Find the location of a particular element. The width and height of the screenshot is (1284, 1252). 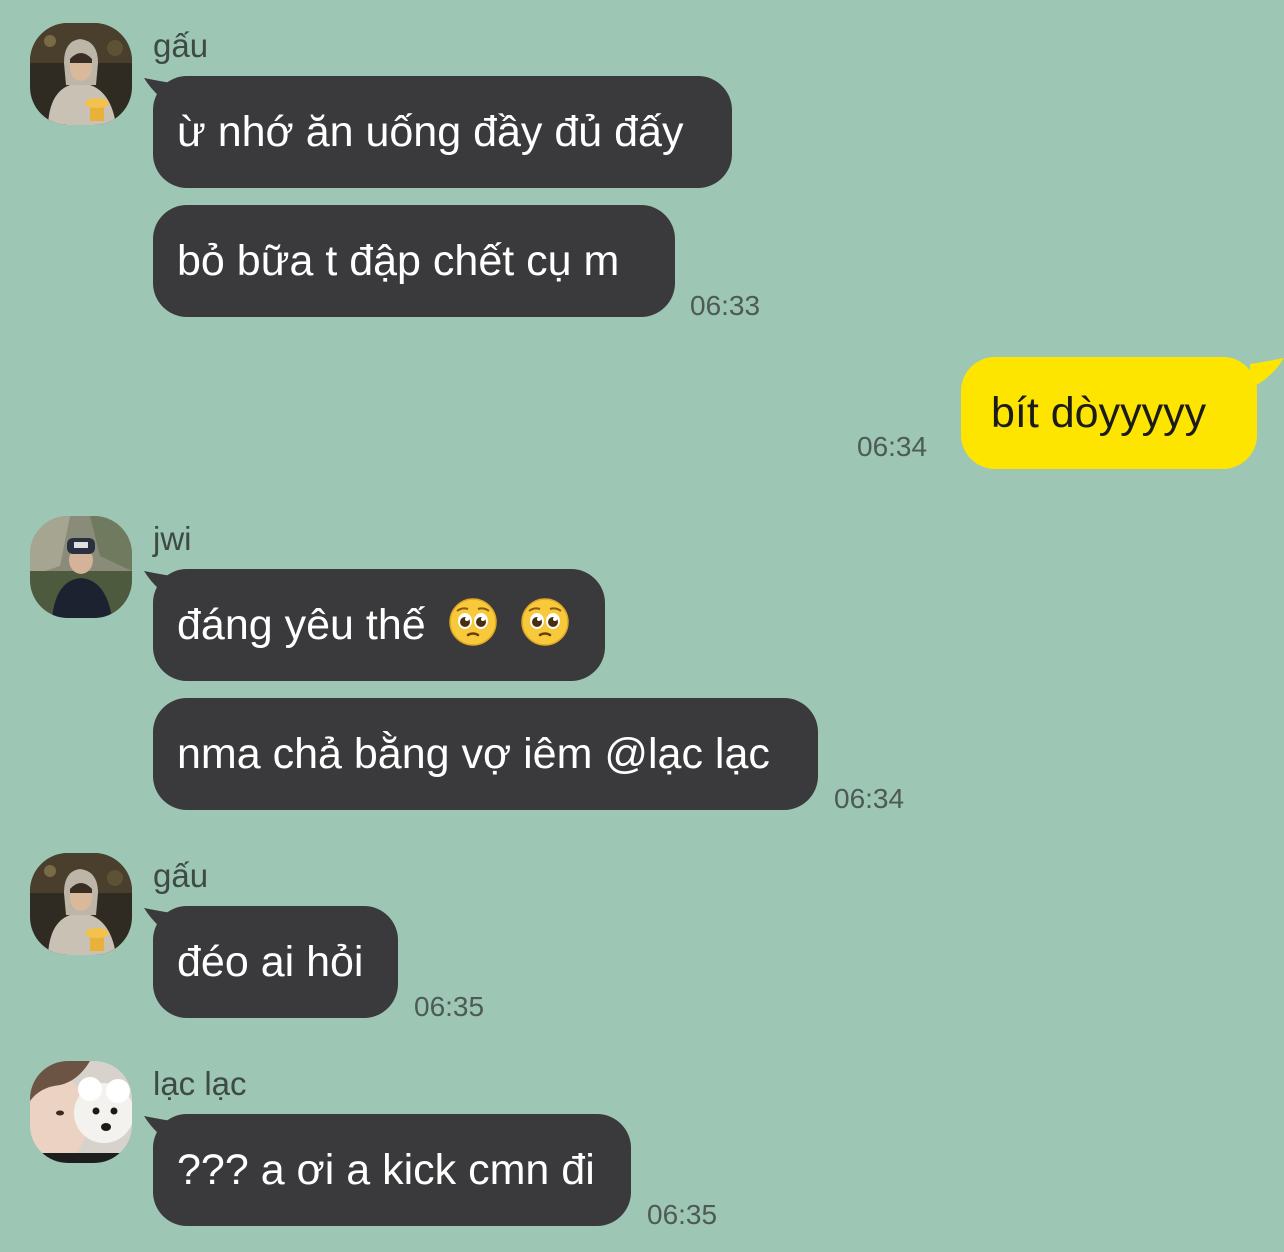

lac-lac-avatar is located at coordinates (81, 1112).